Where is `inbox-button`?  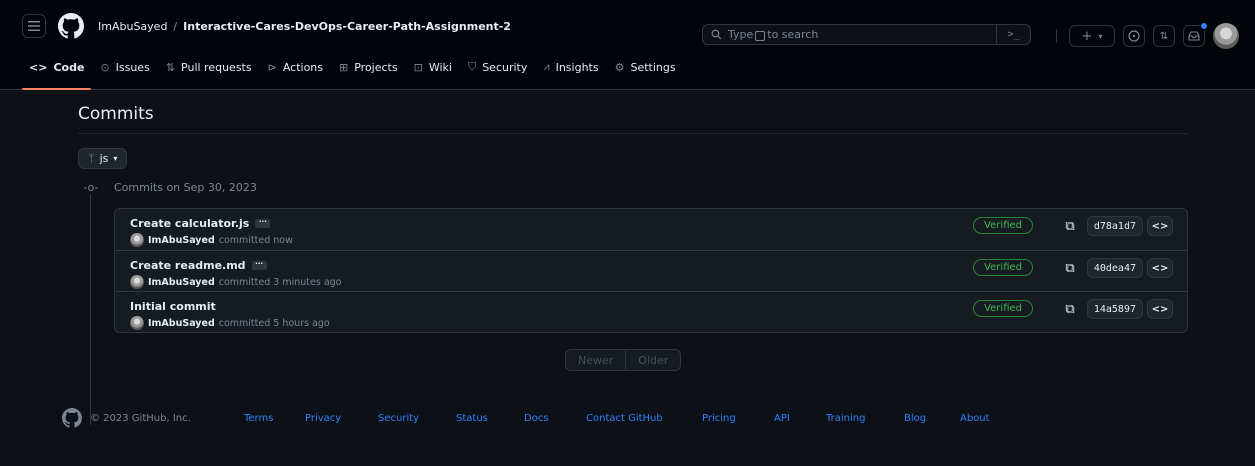
inbox-button is located at coordinates (1195, 34).